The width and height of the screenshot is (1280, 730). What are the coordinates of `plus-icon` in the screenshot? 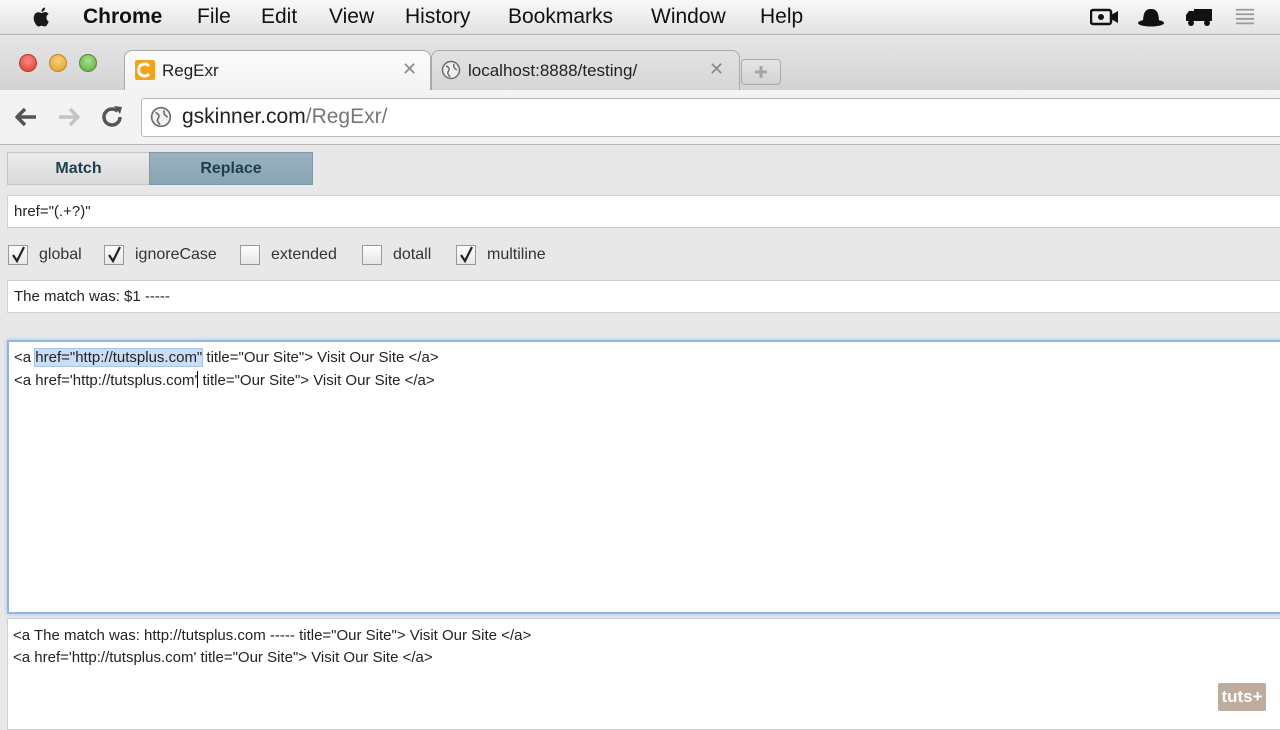 It's located at (761, 72).